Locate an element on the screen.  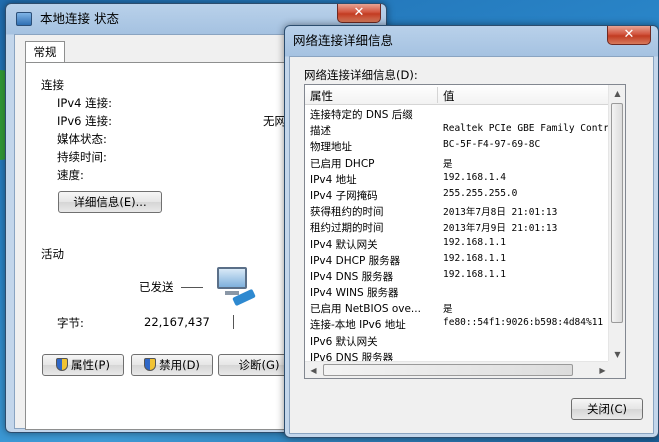
detail-property: IPv4 WINS 服务器 is located at coordinates (354, 293).